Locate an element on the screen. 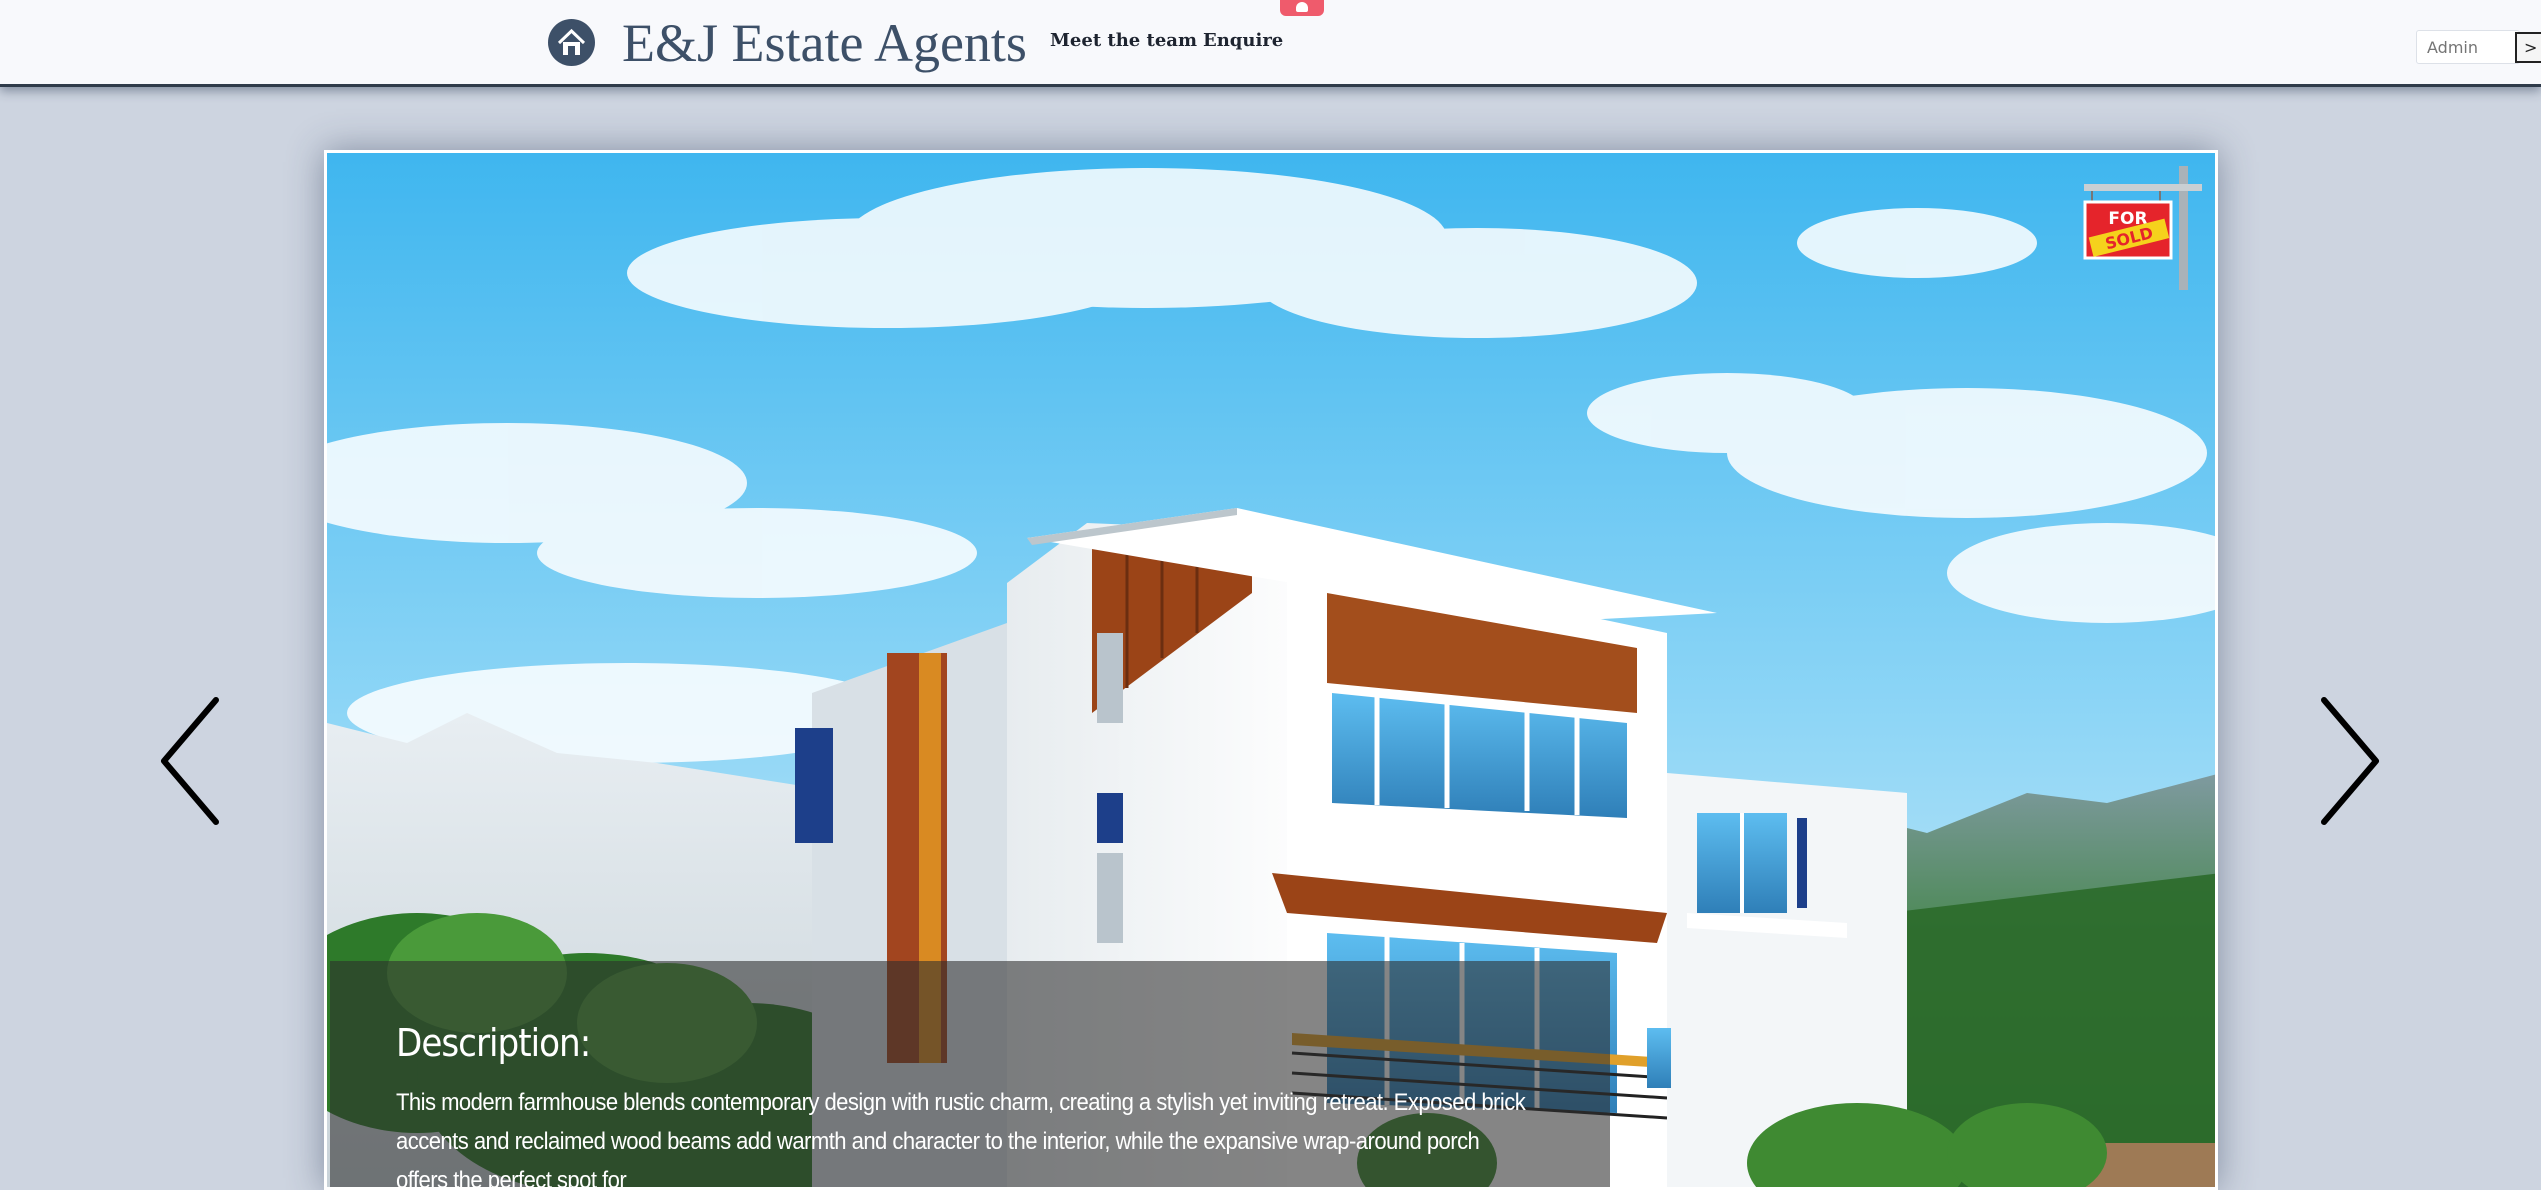 The image size is (2541, 1190). admin-submit-button: > is located at coordinates (2528, 47).